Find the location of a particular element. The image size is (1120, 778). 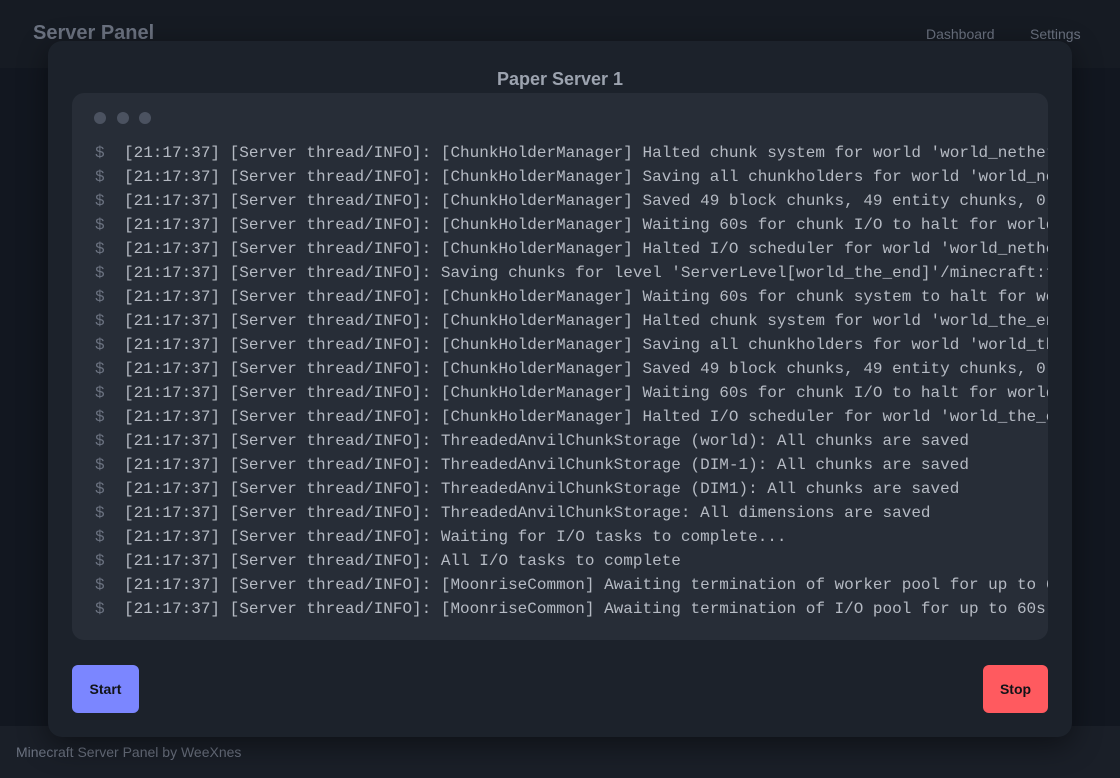

nav-settings-link: Settings is located at coordinates (1055, 34).